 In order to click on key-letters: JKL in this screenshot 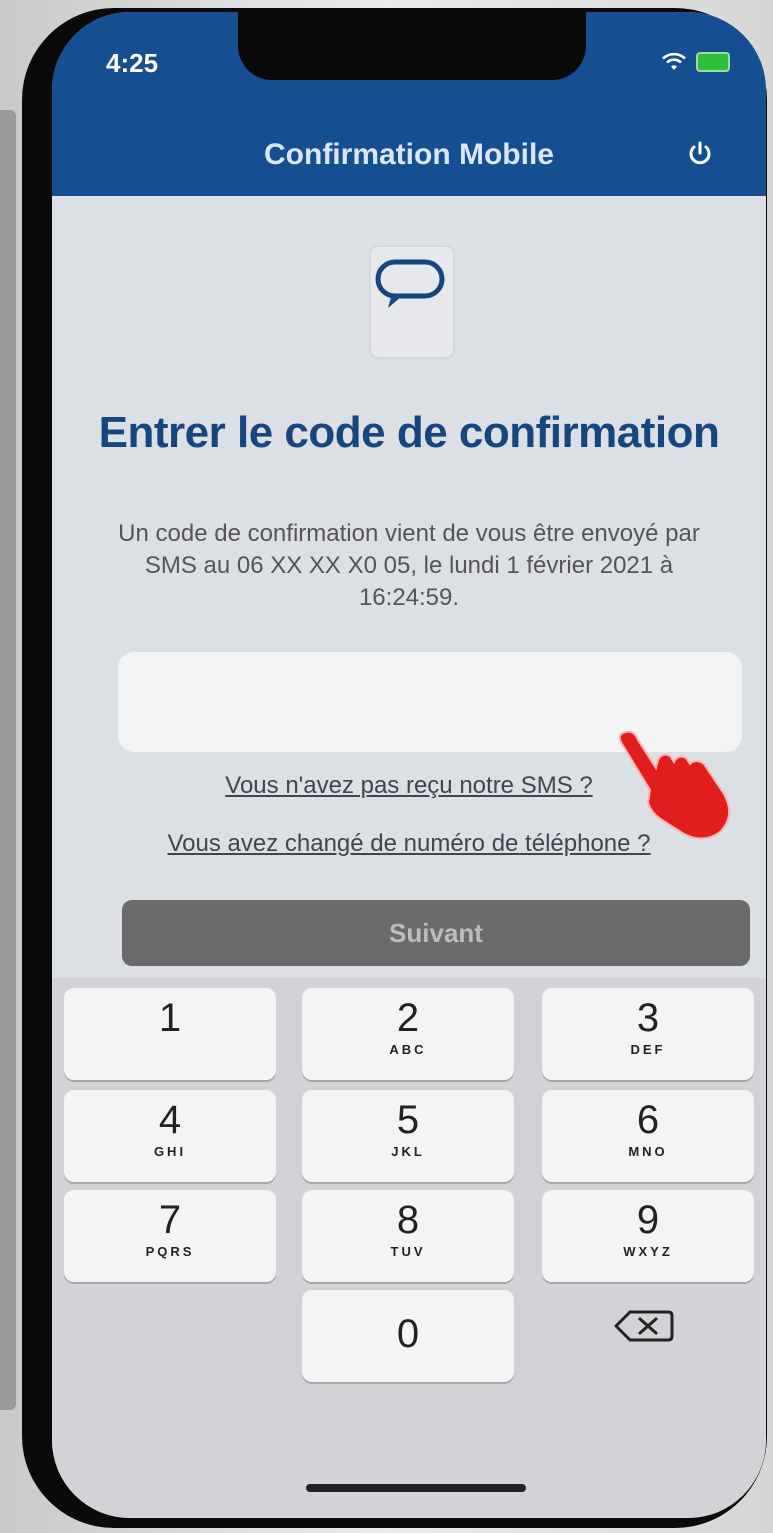, I will do `click(408, 1151)`.